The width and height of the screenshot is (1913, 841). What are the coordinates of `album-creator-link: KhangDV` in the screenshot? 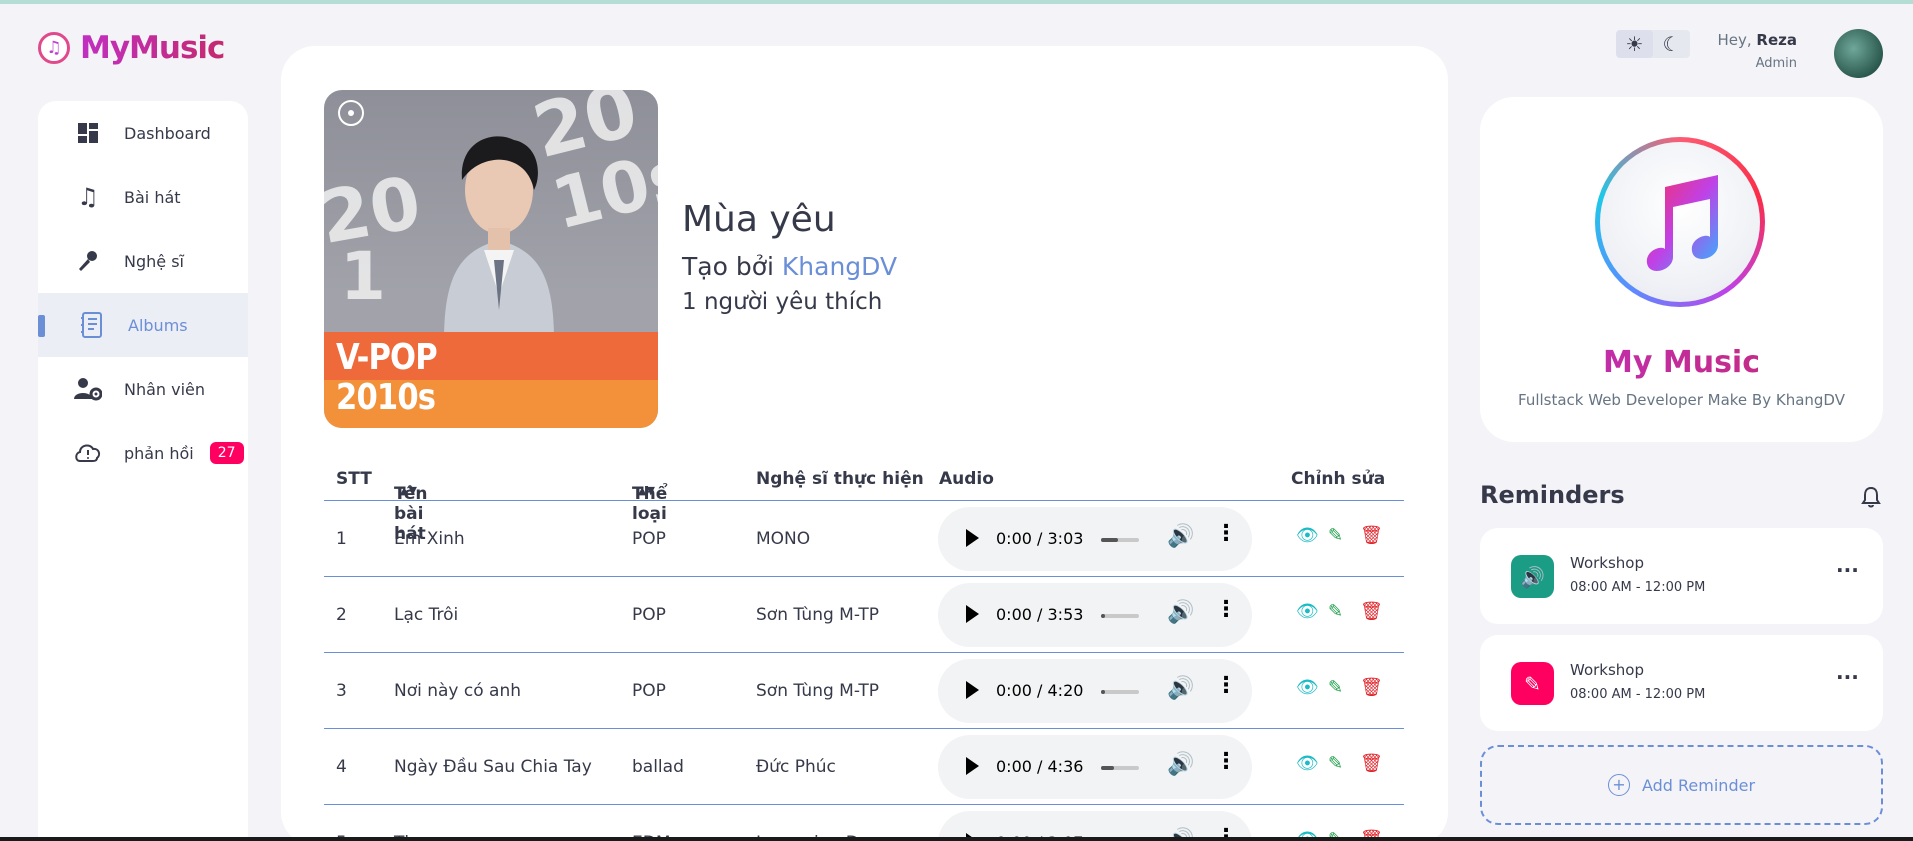 It's located at (839, 266).